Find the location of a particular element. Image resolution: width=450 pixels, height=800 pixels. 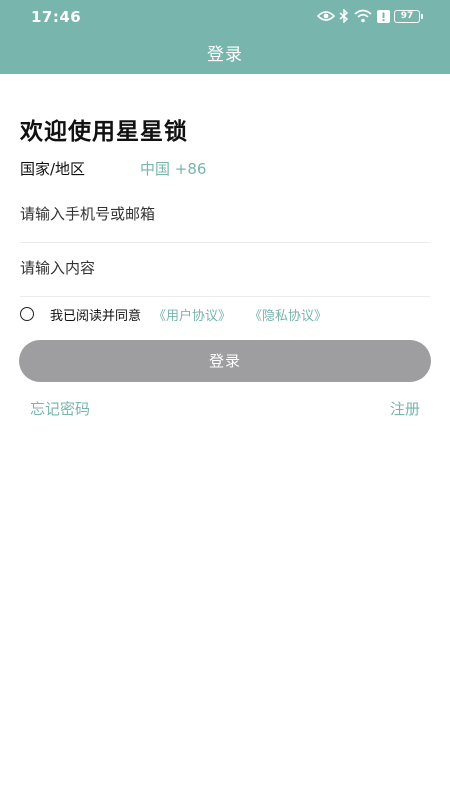

region-label: 国家/地区 is located at coordinates (53, 169).